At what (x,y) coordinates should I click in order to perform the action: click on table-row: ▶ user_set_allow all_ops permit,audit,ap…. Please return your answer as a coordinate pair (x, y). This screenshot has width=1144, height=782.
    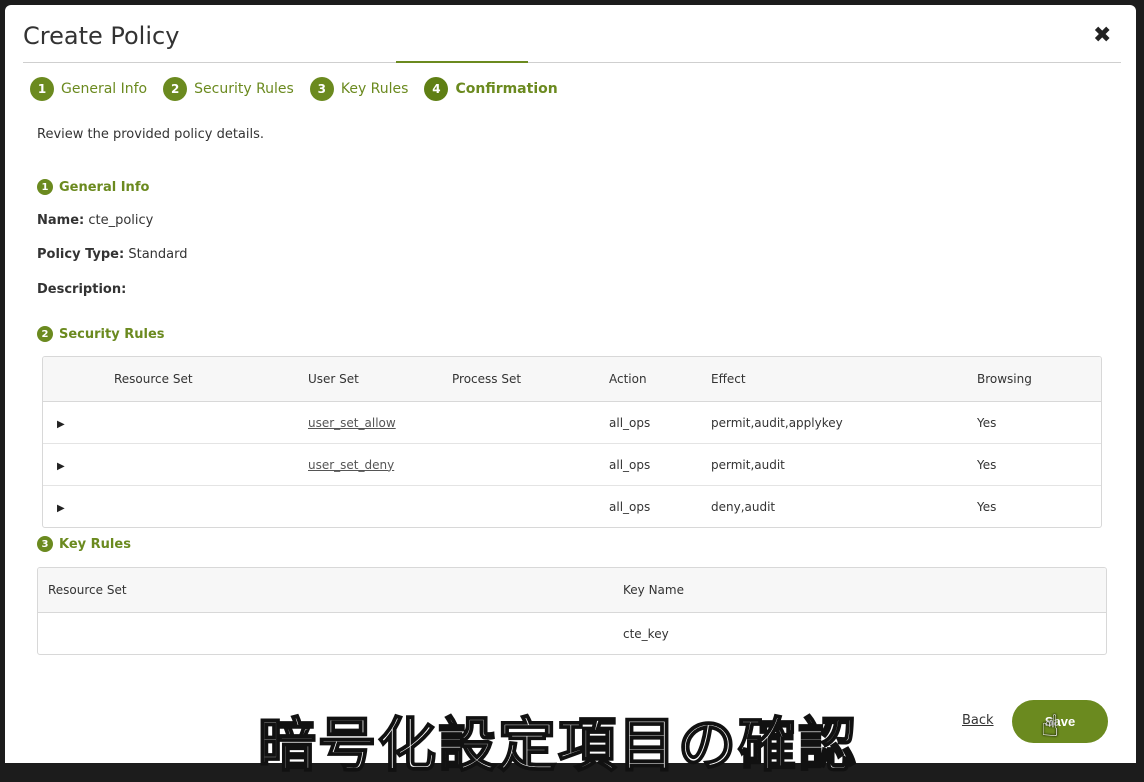
    Looking at the image, I should click on (572, 422).